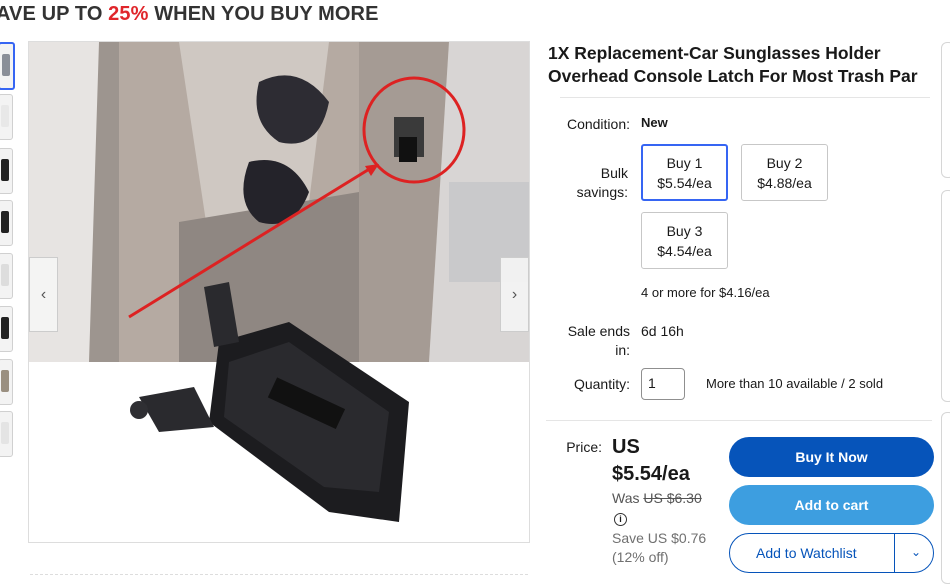 The width and height of the screenshot is (950, 587). What do you see at coordinates (784, 172) in the screenshot?
I see `bulk-option-buy-2: Buy 2 $4.88/ea` at bounding box center [784, 172].